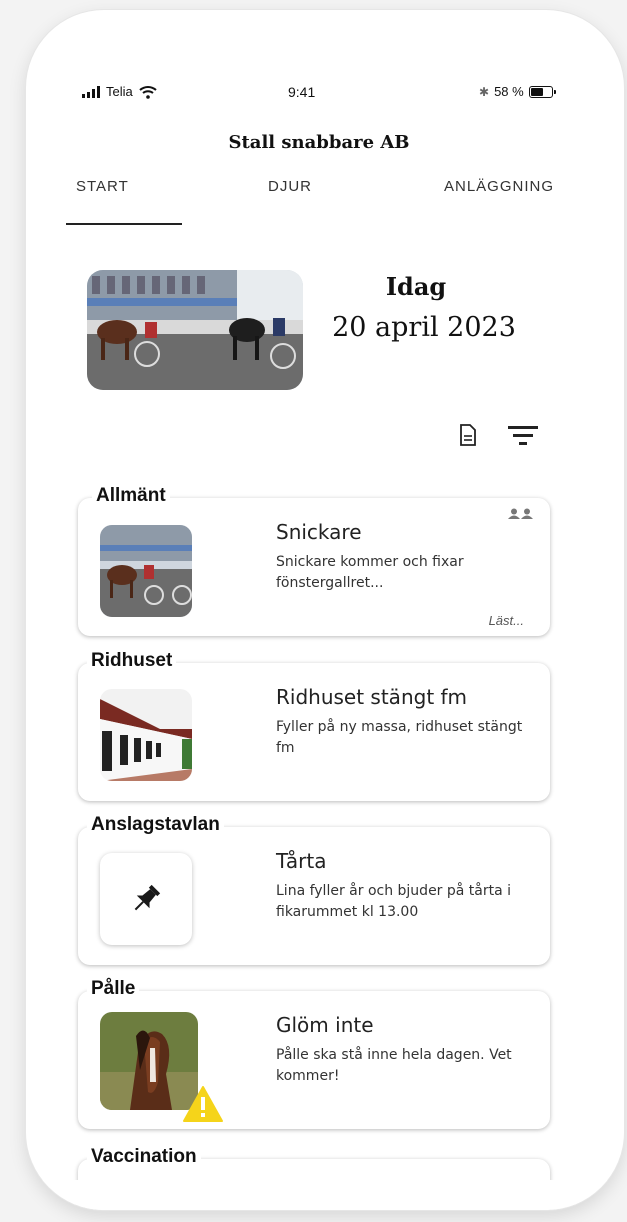 The width and height of the screenshot is (627, 1222). I want to click on card-title: Tårta, so click(301, 861).